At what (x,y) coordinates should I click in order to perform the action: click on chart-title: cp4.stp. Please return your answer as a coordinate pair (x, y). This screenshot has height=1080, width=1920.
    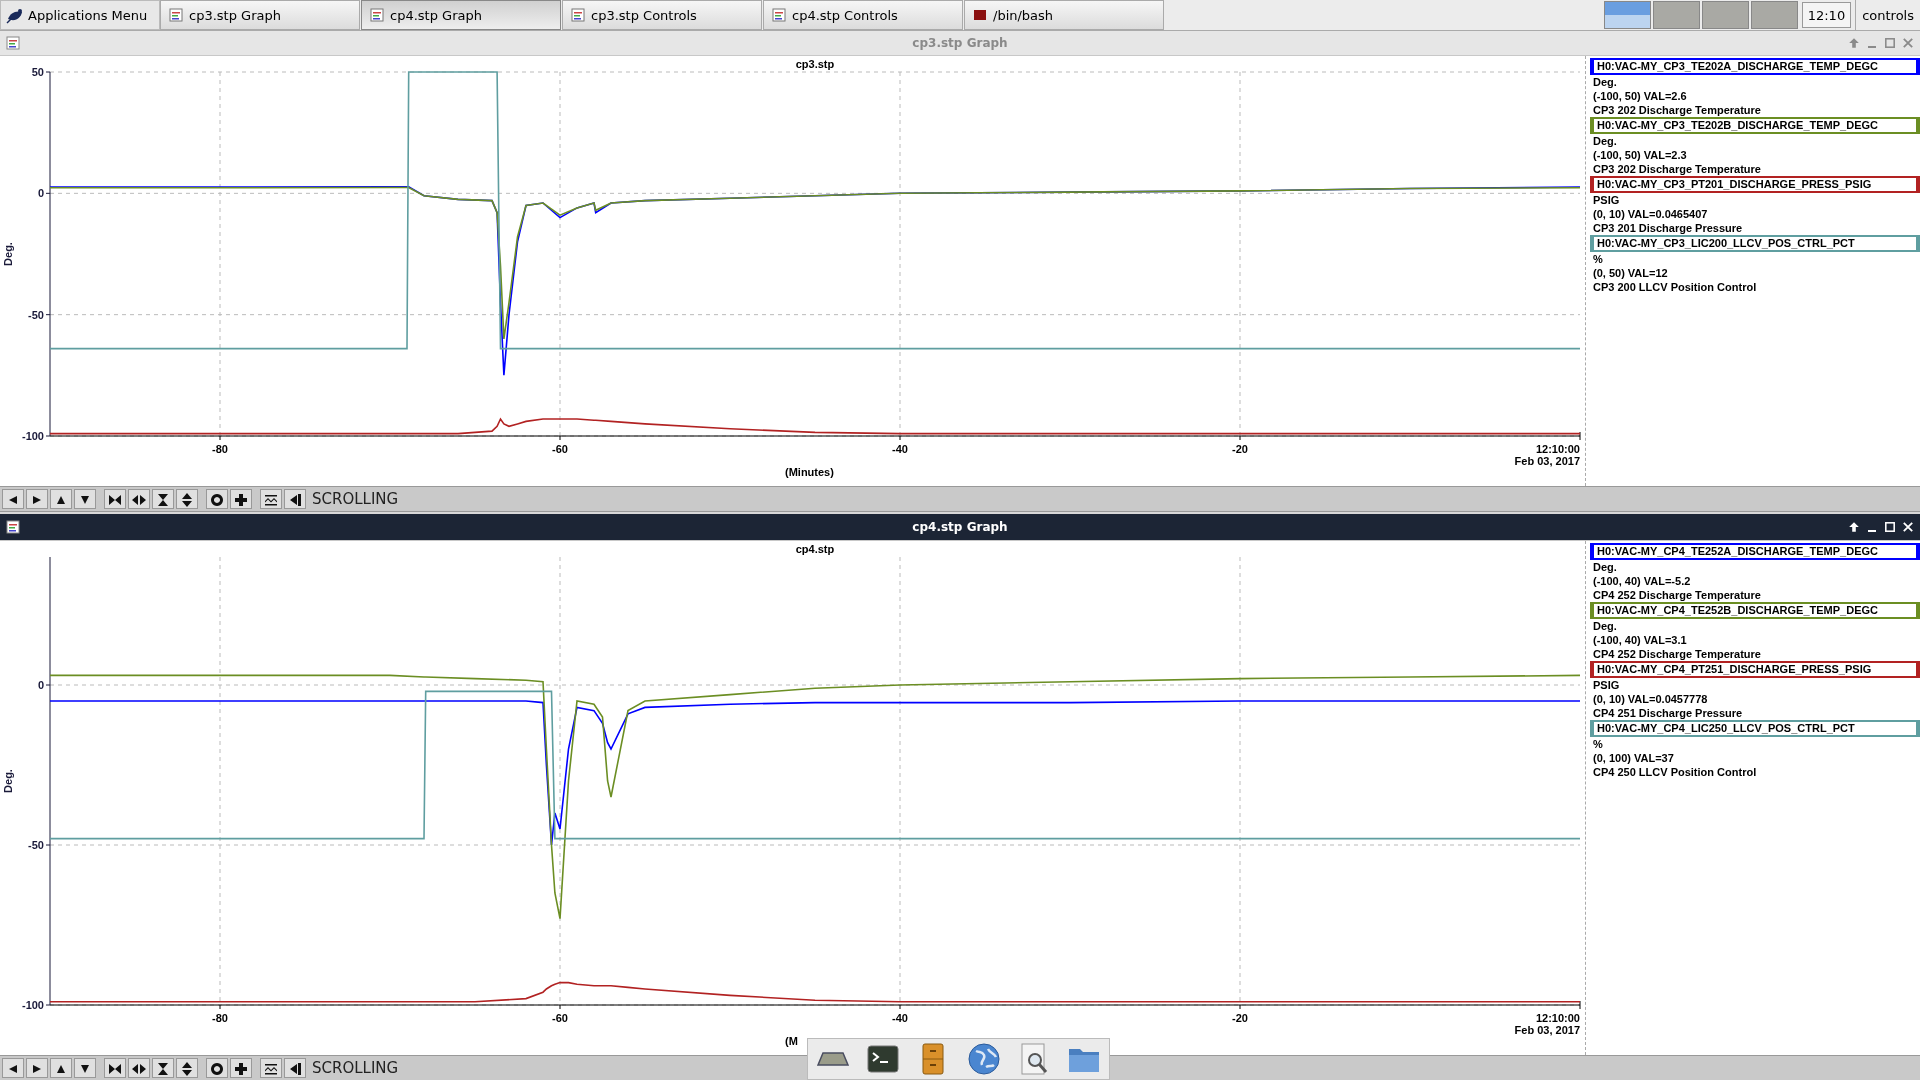
    Looking at the image, I should click on (815, 549).